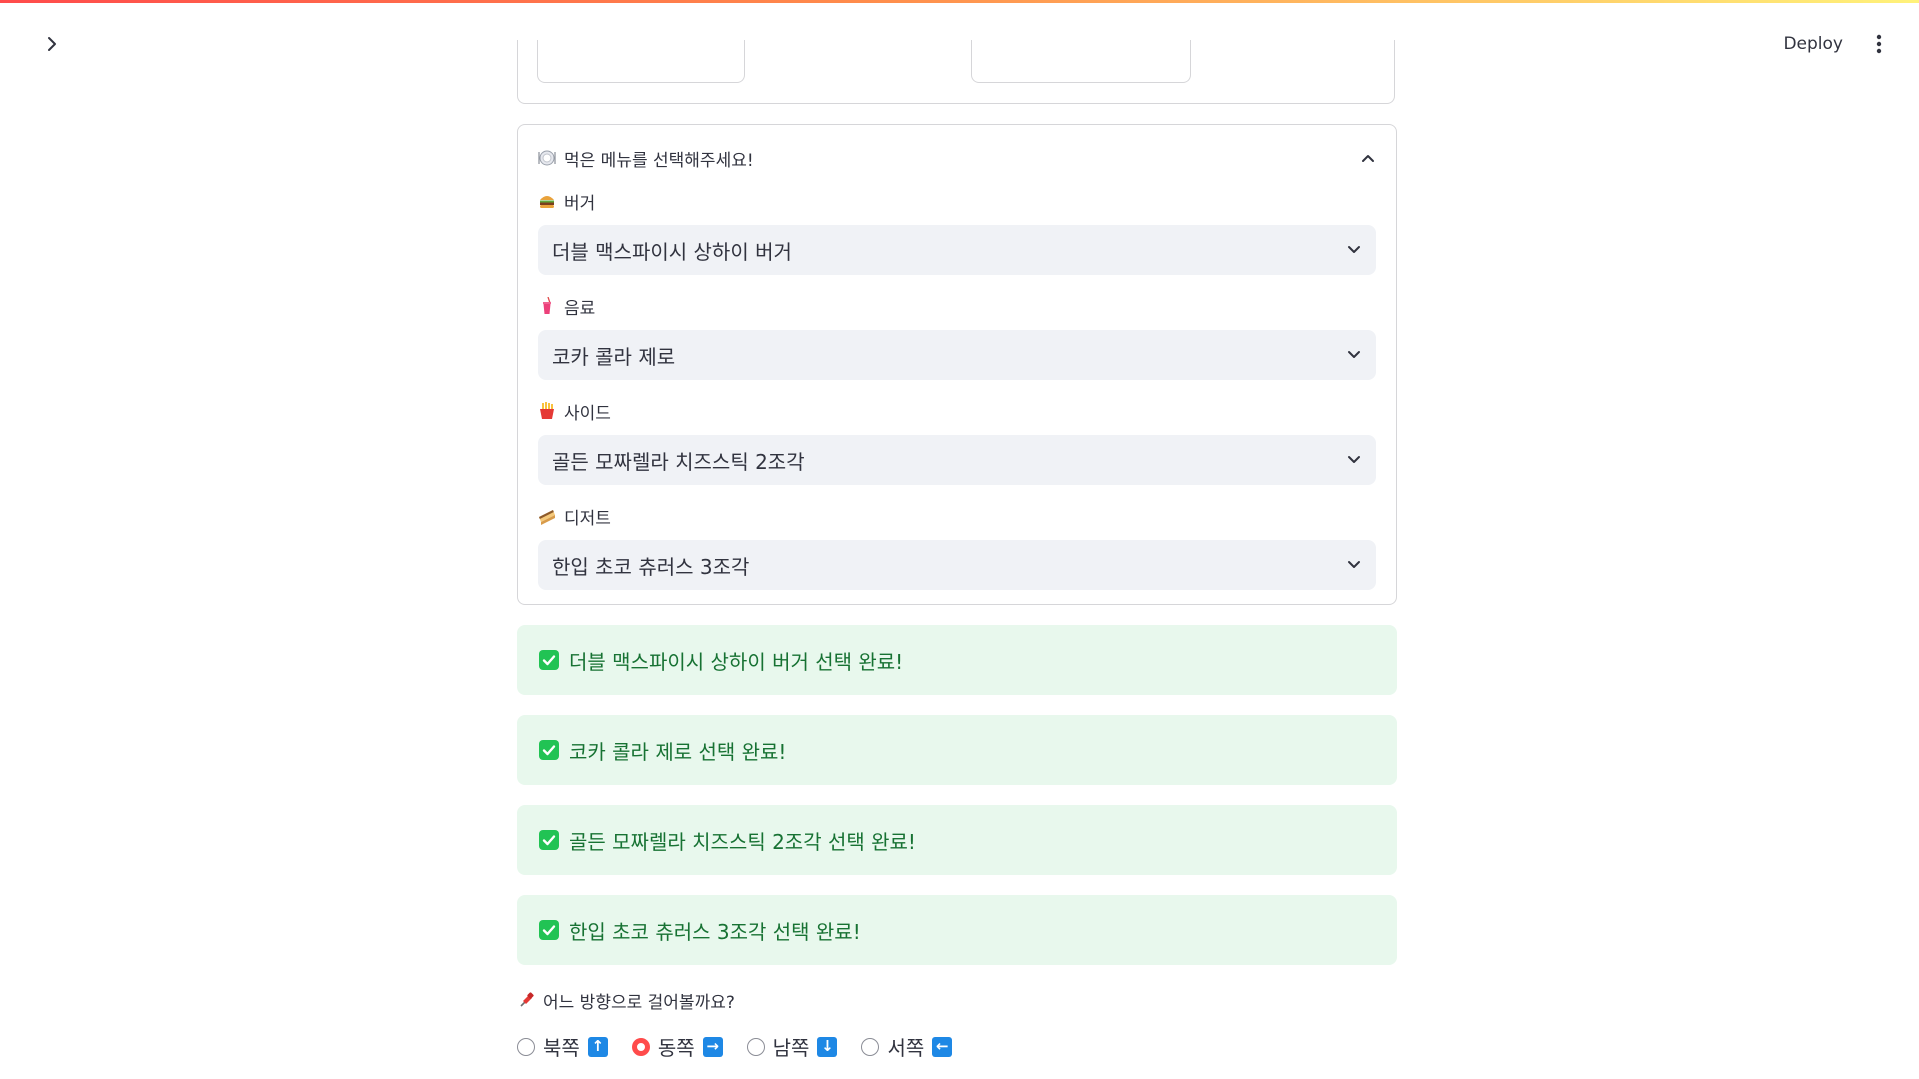 The width and height of the screenshot is (1919, 1079). I want to click on dessert-select-value: 한입 초코 츄러스 3조각, so click(651, 566).